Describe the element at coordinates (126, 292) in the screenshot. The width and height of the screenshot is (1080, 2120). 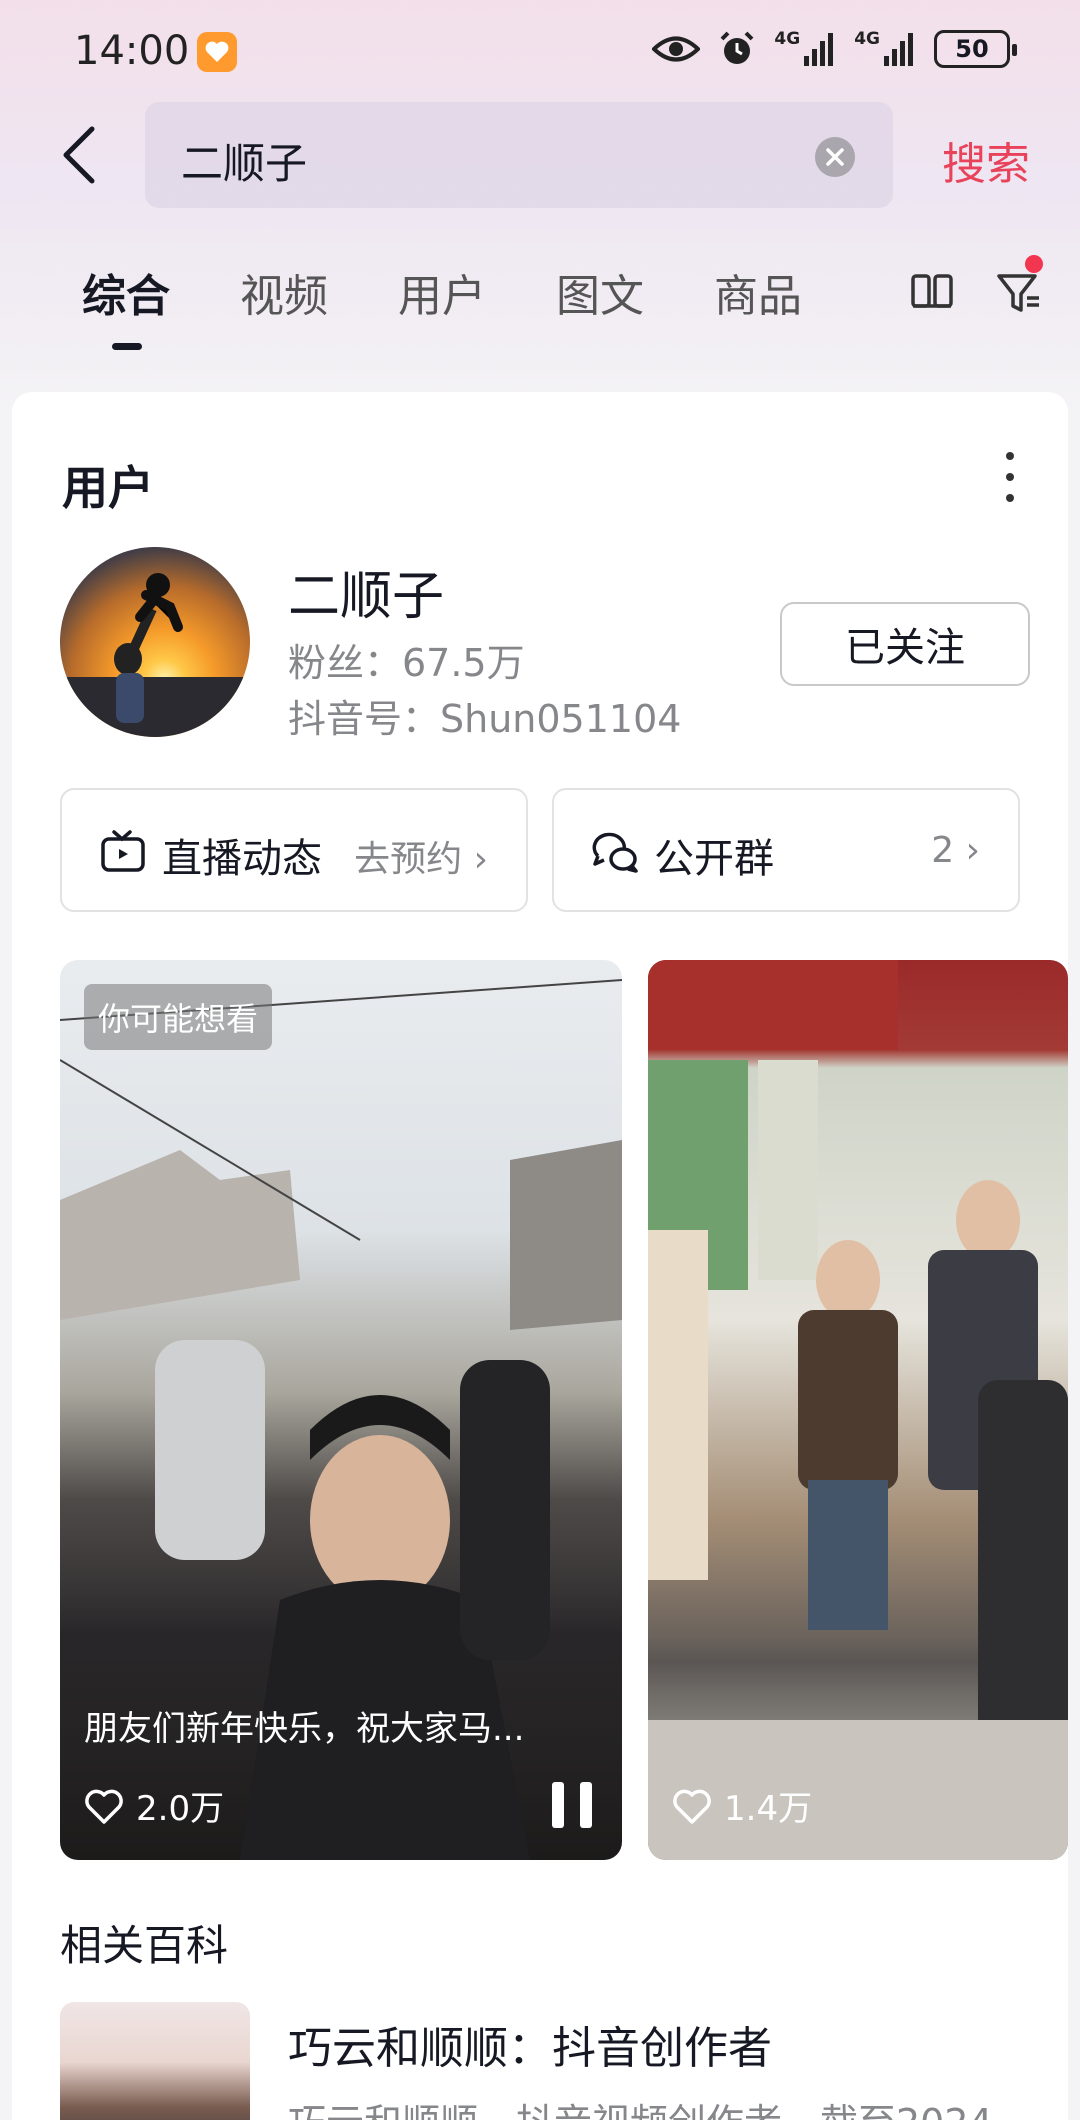
I see `tab-general: 综合` at that location.